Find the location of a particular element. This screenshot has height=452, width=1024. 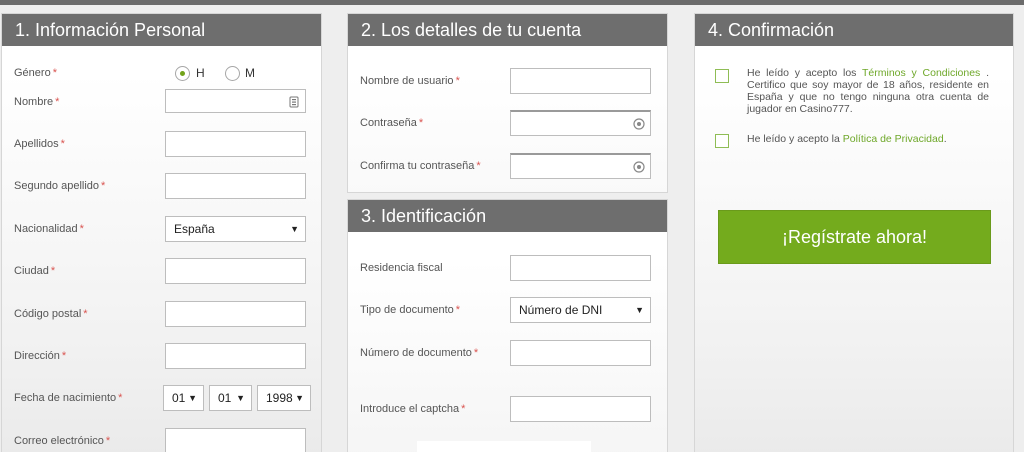

ciudad-field is located at coordinates (235, 271).